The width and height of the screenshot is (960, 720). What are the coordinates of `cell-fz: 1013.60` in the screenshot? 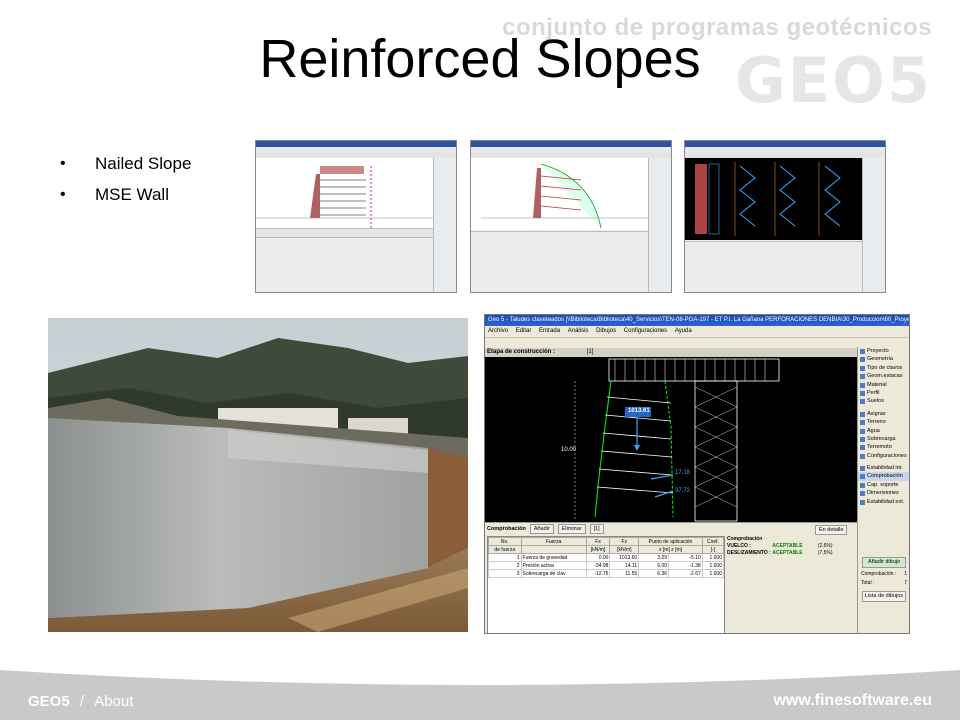 It's located at (624, 557).